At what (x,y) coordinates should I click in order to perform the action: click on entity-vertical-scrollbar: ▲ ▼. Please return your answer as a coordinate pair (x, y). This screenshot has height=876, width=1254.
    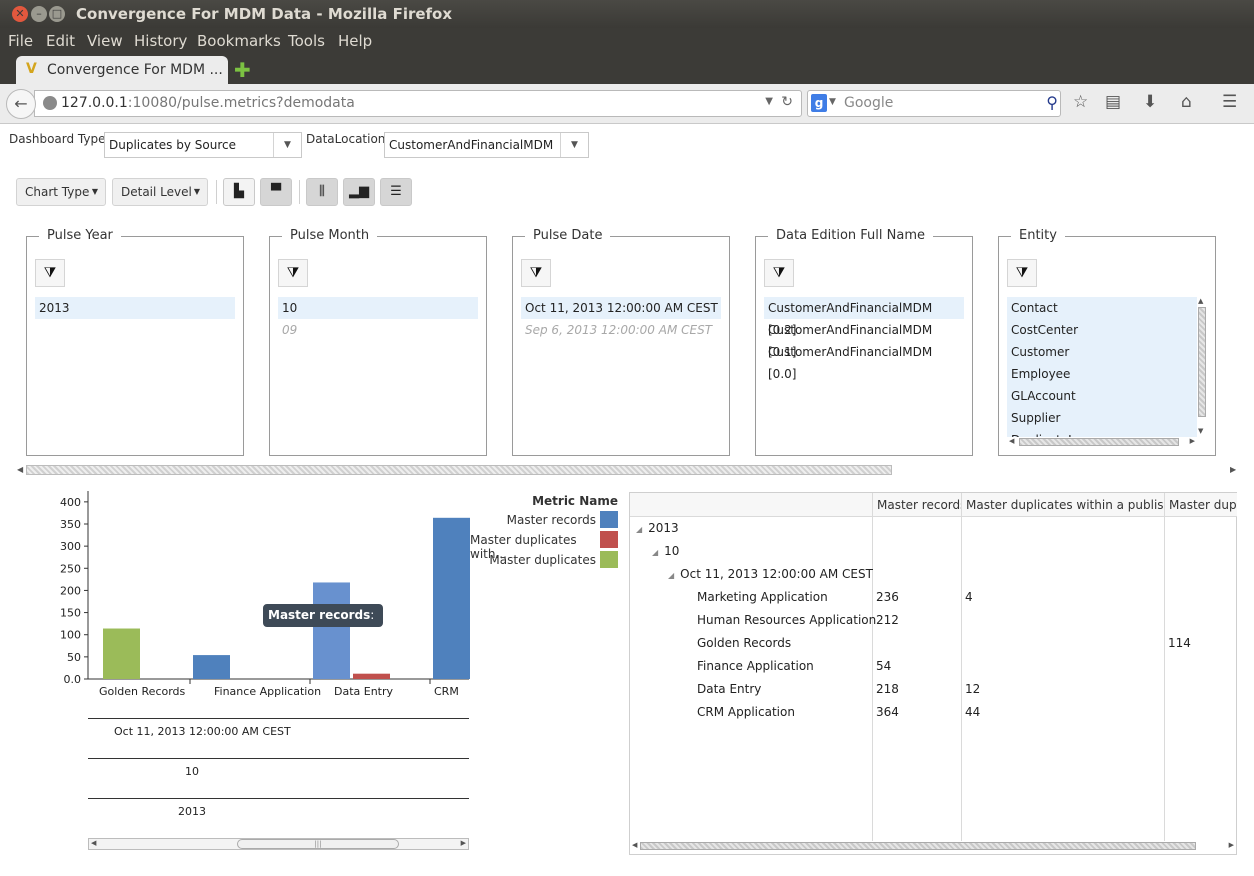
    Looking at the image, I should click on (1202, 367).